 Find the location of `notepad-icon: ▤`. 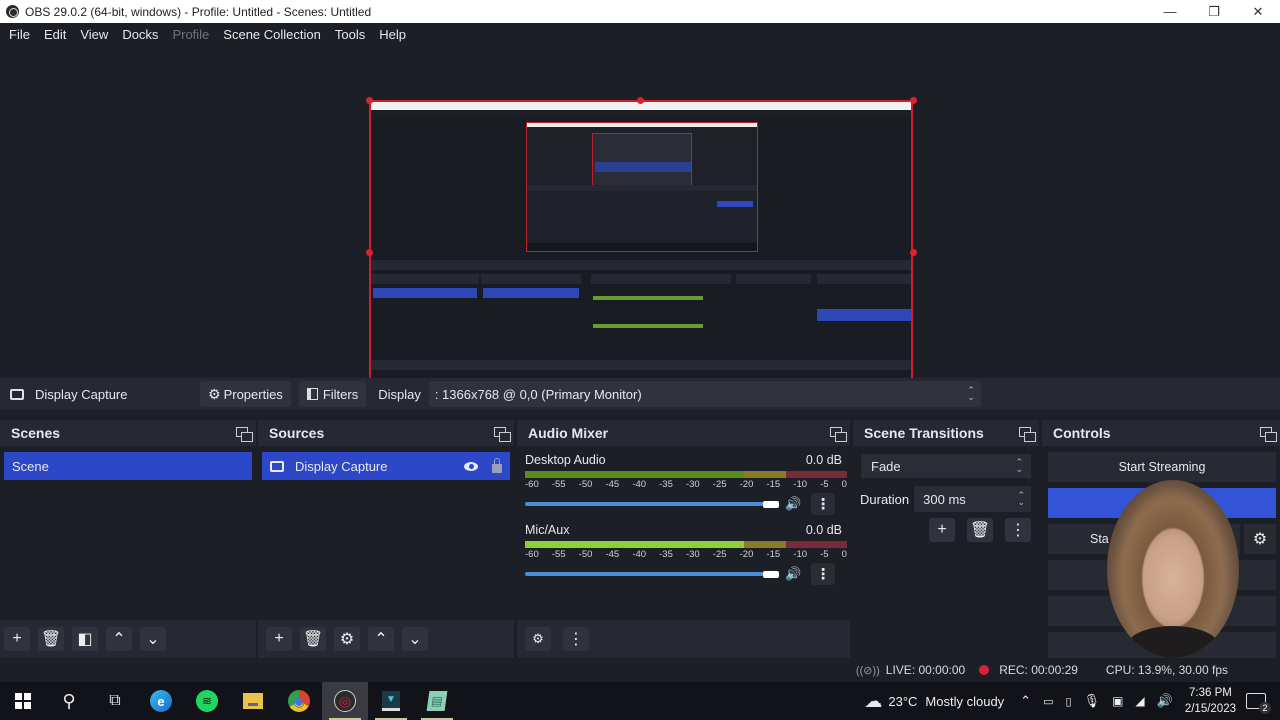

notepad-icon: ▤ is located at coordinates (437, 701).